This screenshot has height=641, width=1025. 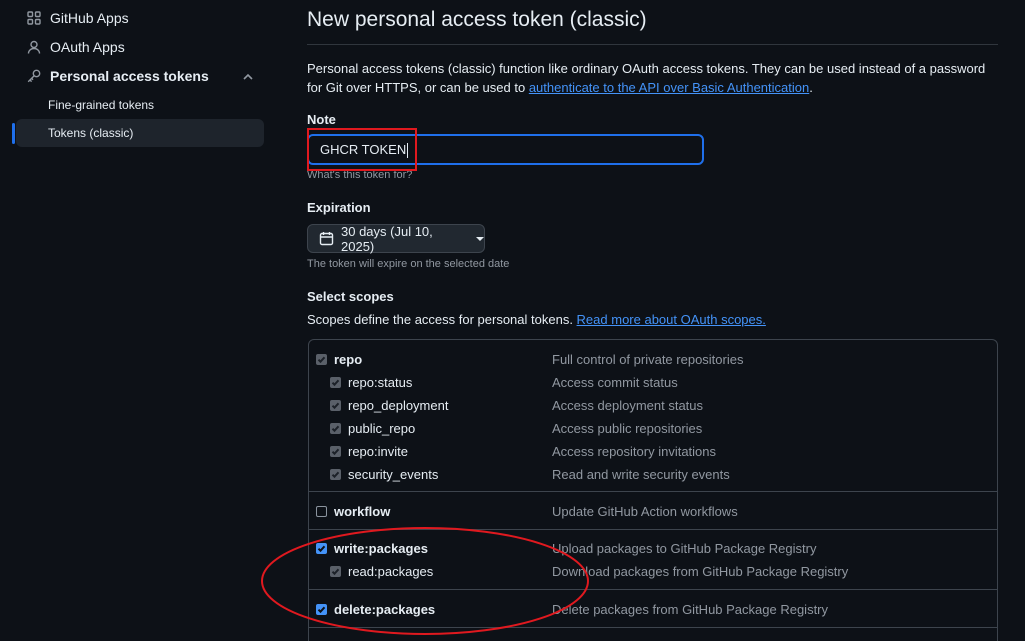 What do you see at coordinates (634, 451) in the screenshot?
I see `scope-description: Access repository invitations` at bounding box center [634, 451].